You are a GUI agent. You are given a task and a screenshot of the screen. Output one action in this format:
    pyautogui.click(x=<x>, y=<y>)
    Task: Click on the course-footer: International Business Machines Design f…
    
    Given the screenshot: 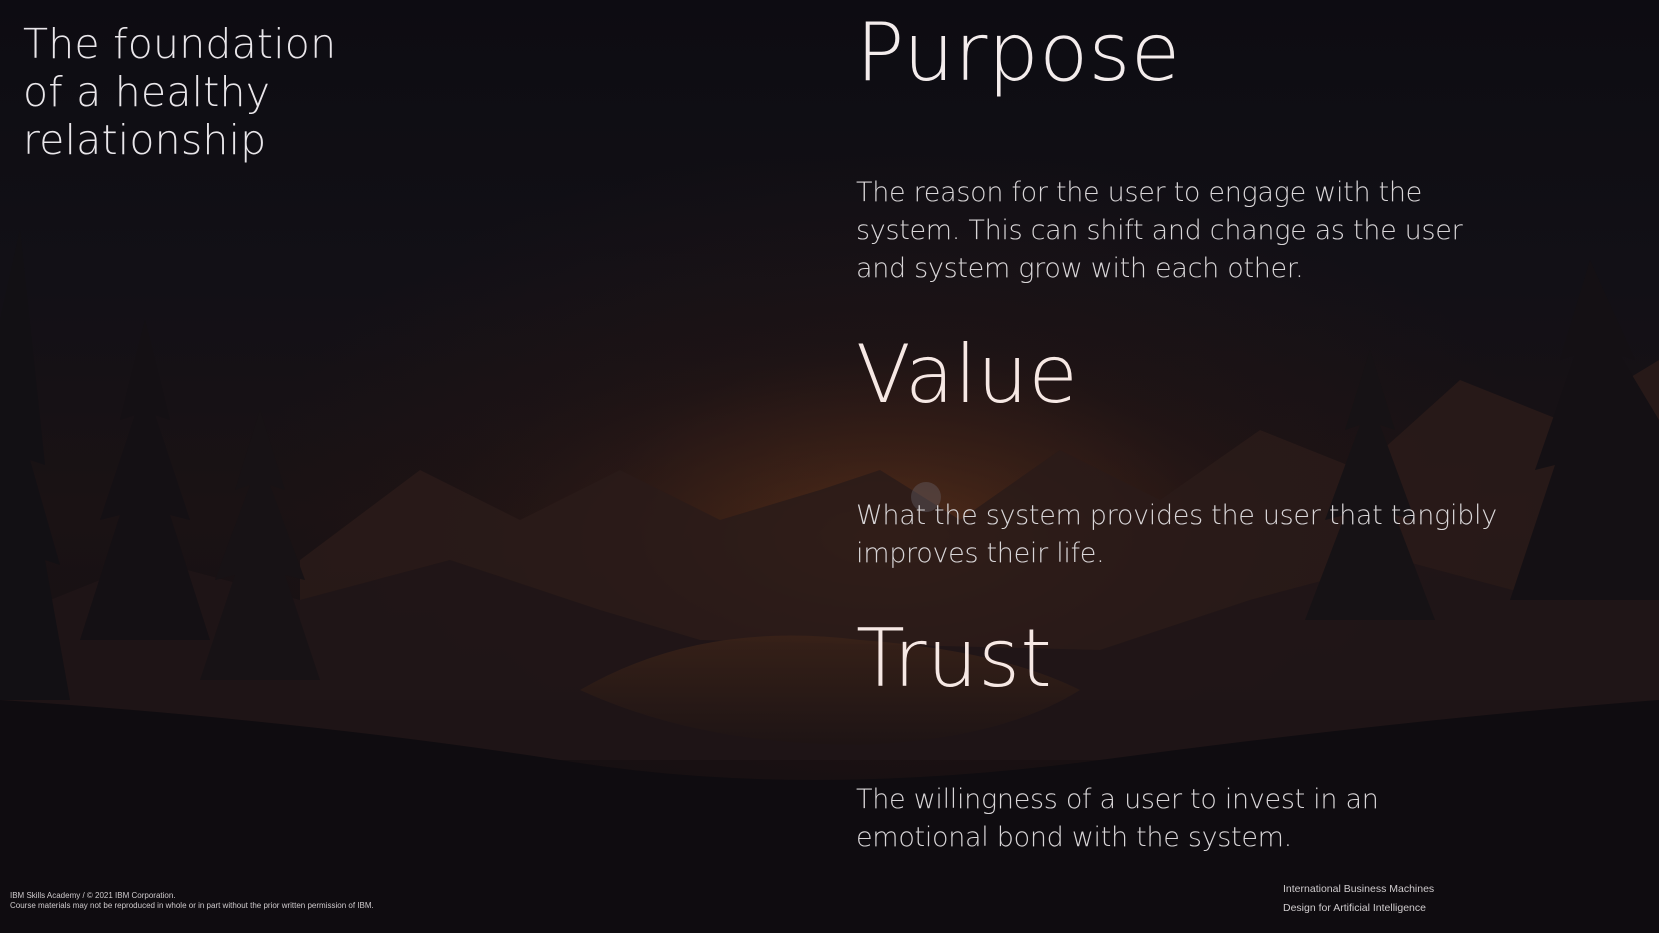 What is the action you would take?
    pyautogui.click(x=1358, y=899)
    